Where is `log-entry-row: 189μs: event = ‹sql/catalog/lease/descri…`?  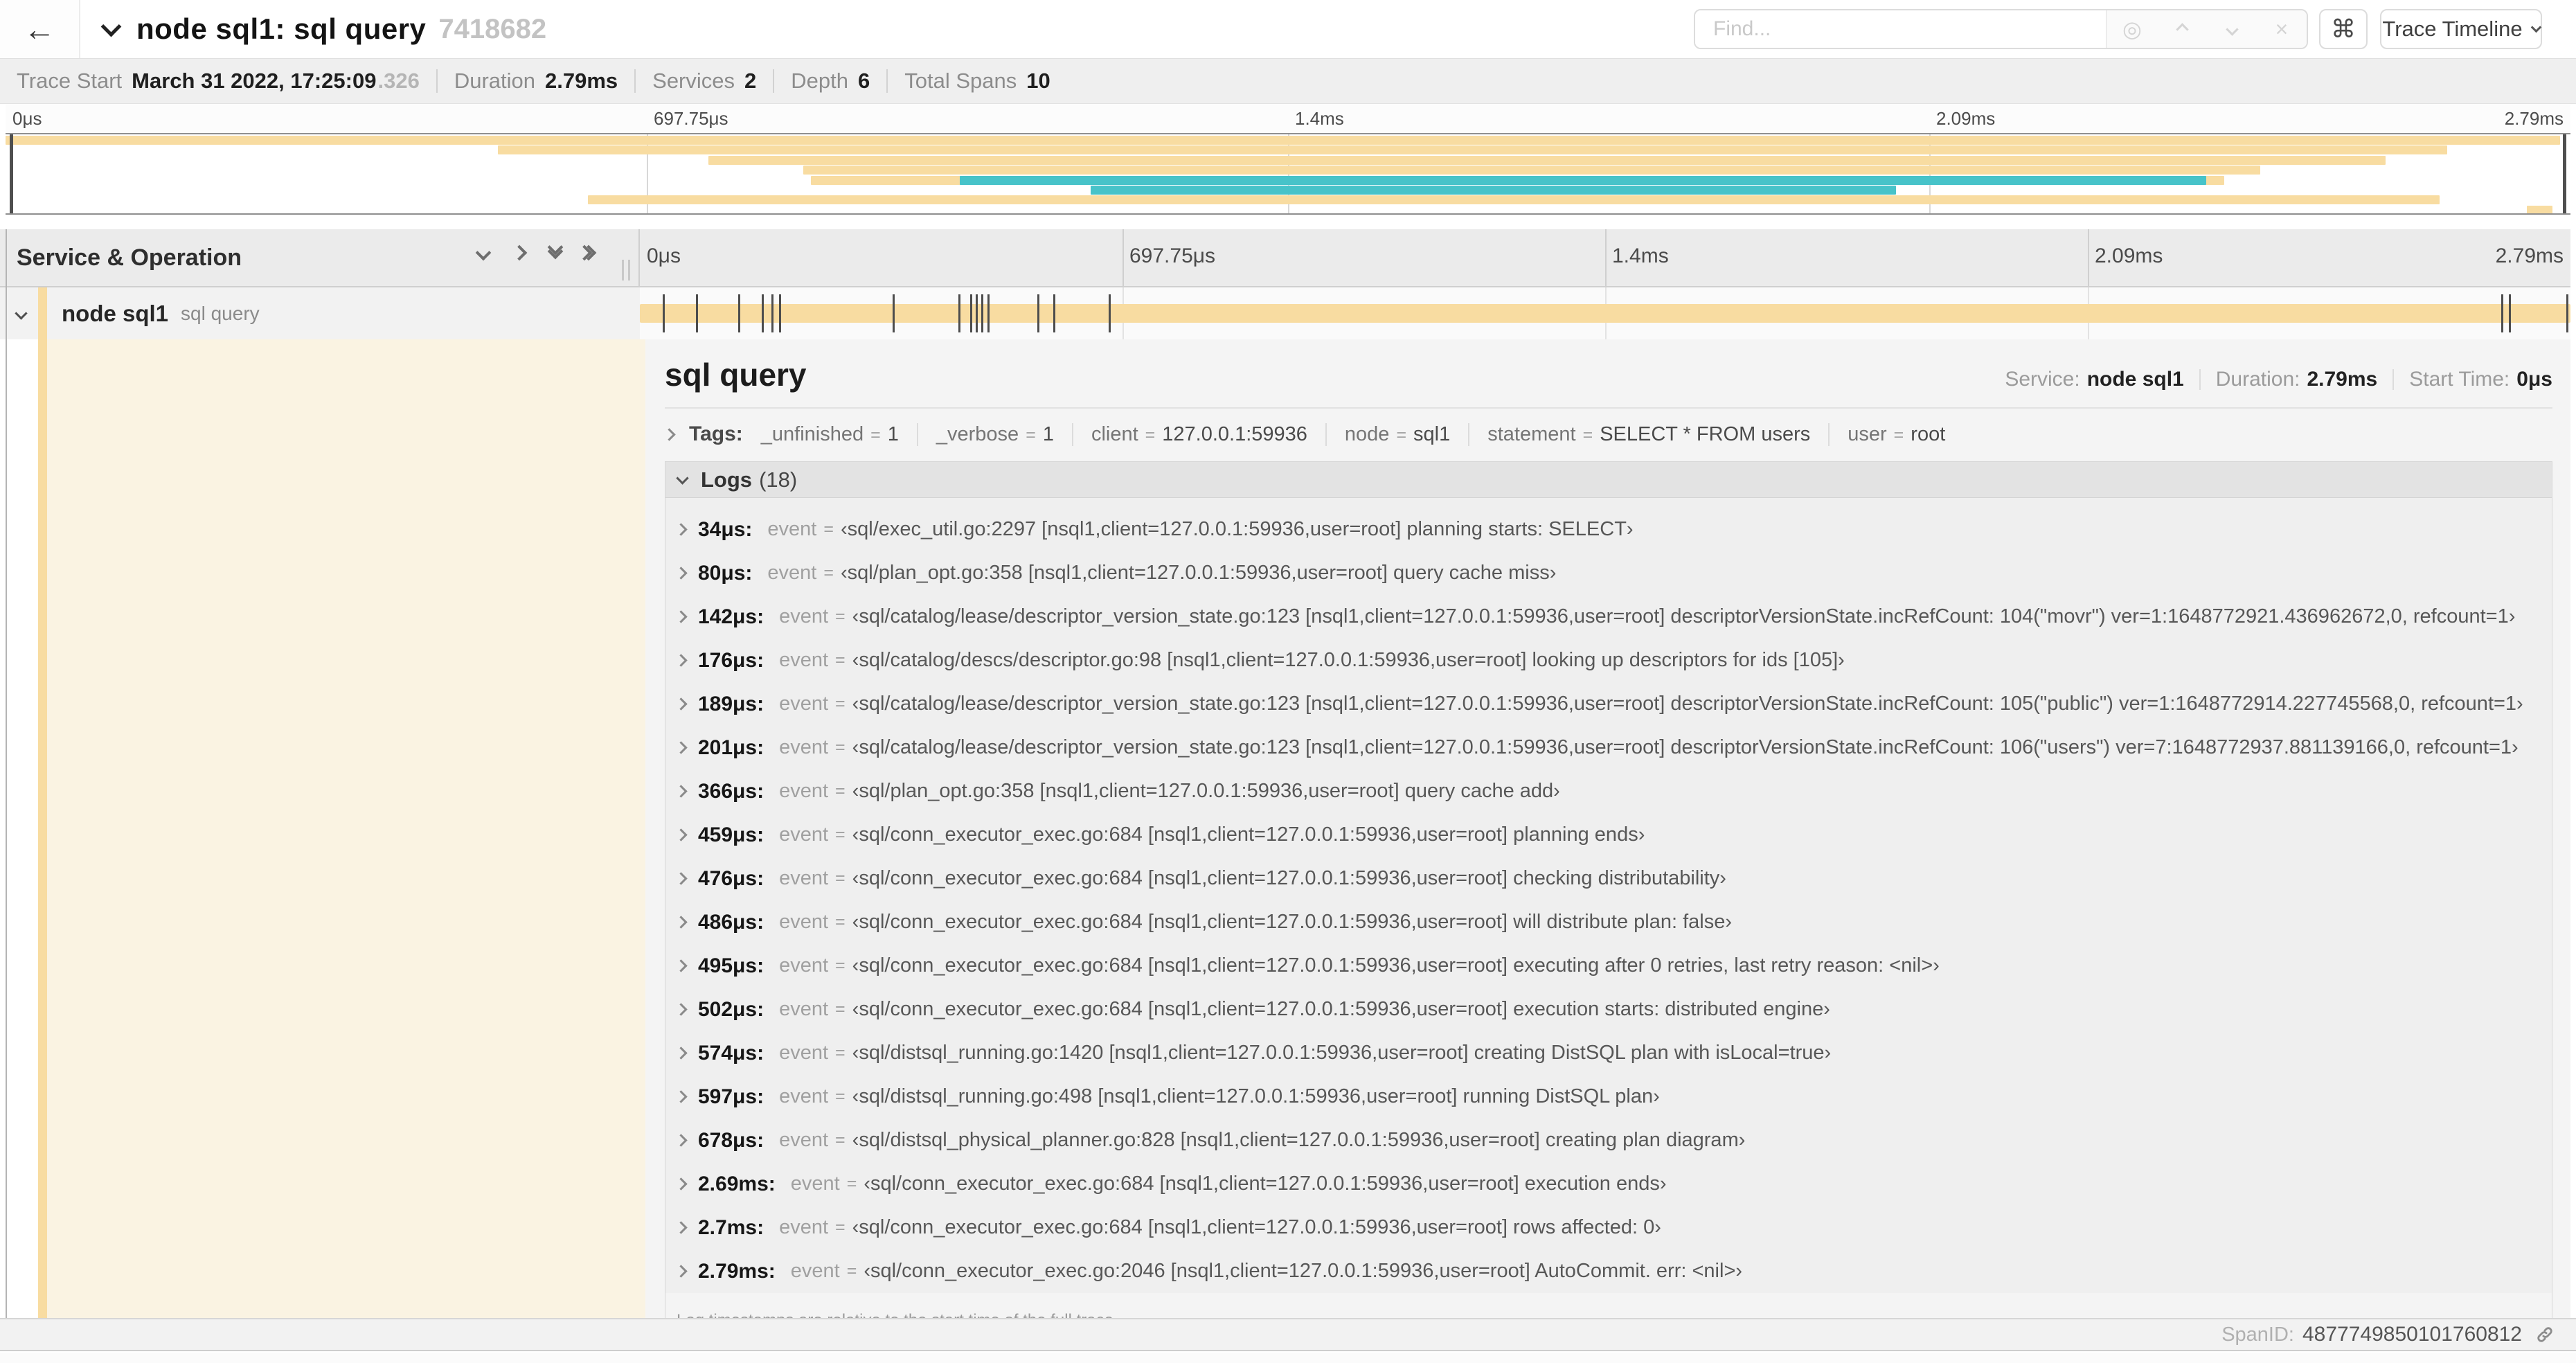 log-entry-row: 189μs: event = ‹sql/catalog/lease/descri… is located at coordinates (1608, 704).